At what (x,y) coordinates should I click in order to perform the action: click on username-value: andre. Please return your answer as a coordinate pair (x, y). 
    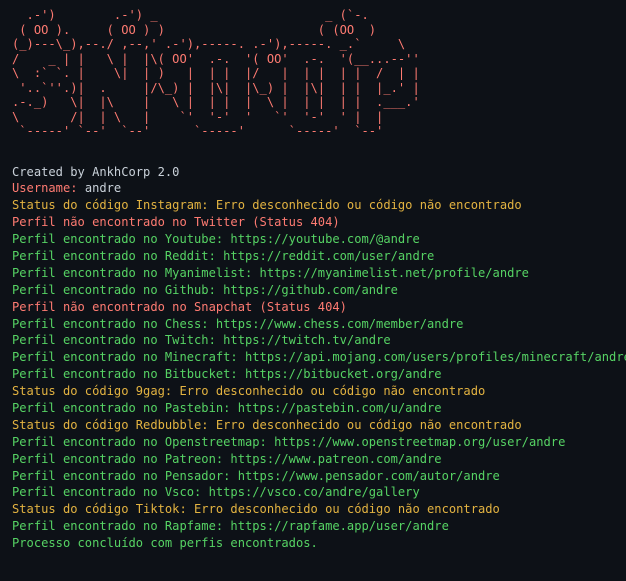
    Looking at the image, I should click on (103, 188).